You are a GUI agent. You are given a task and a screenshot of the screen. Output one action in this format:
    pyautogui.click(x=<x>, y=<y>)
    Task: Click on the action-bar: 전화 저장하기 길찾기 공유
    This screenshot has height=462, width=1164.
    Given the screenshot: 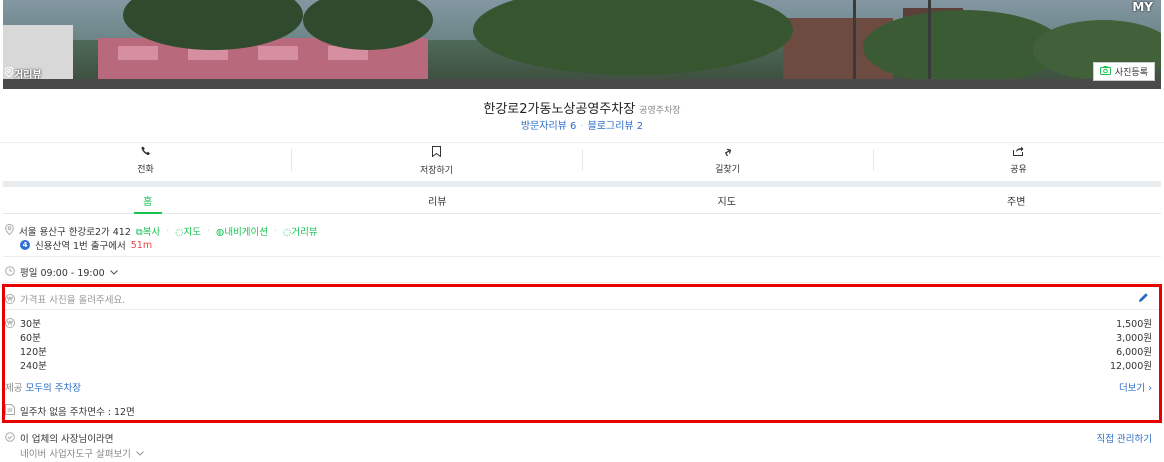 What is the action you would take?
    pyautogui.click(x=582, y=160)
    